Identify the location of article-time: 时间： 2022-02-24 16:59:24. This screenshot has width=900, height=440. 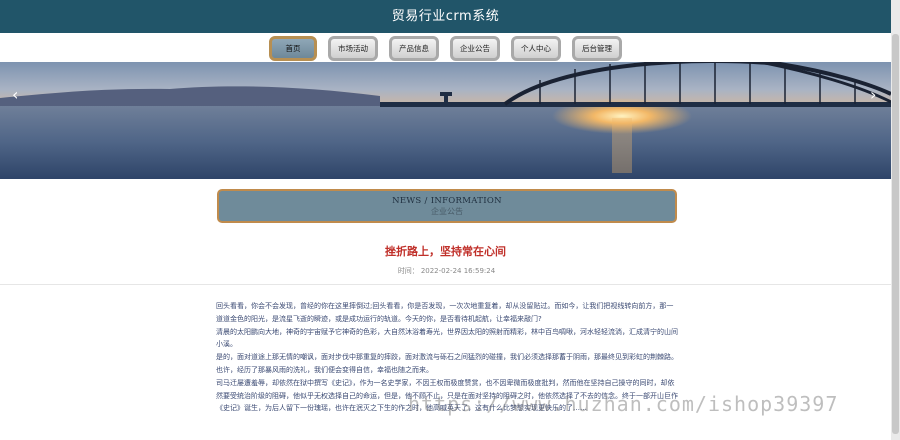
(445, 271).